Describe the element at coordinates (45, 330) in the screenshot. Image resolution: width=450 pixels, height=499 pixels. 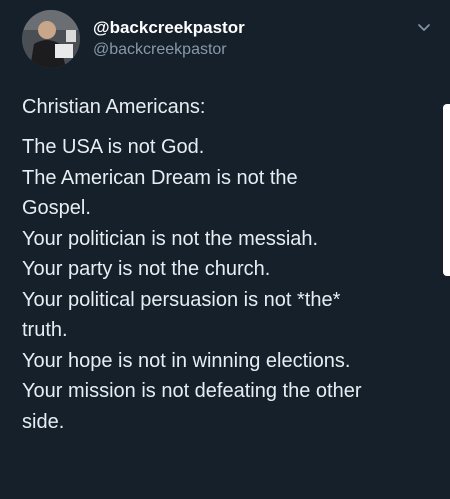
I see `tweet-line: truth.` at that location.